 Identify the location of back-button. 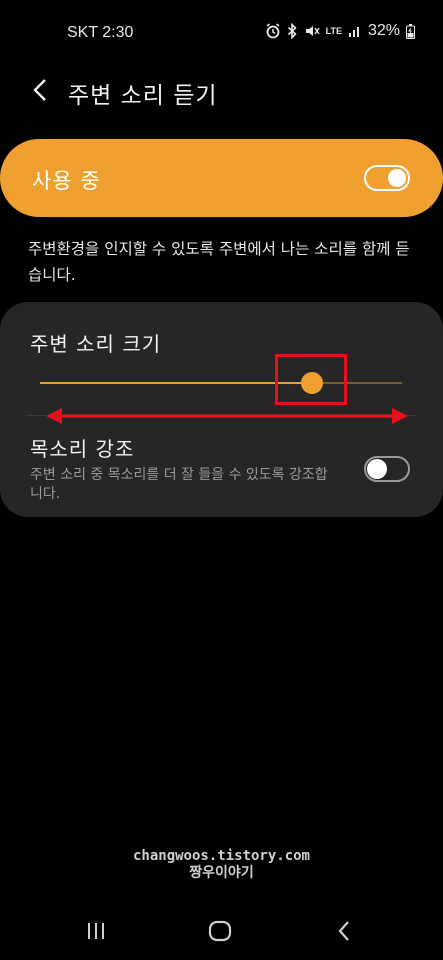
(40, 92).